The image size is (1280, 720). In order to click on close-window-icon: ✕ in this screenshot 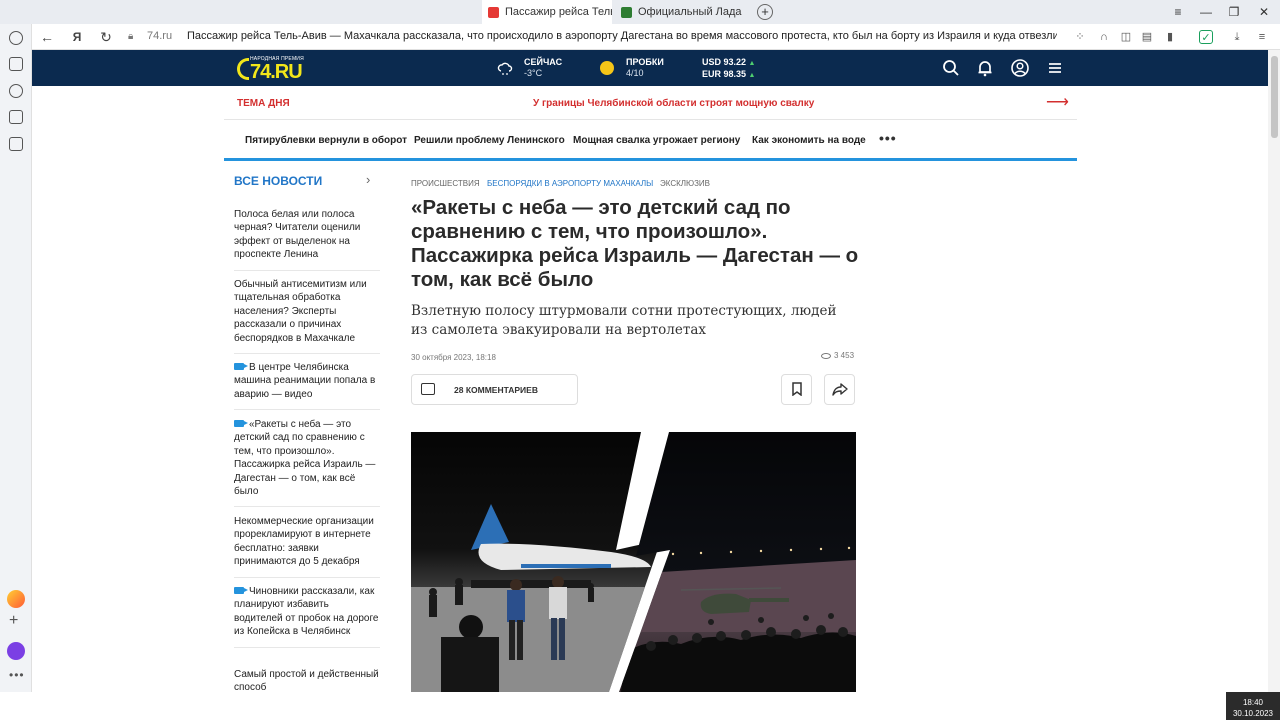, I will do `click(1264, 12)`.